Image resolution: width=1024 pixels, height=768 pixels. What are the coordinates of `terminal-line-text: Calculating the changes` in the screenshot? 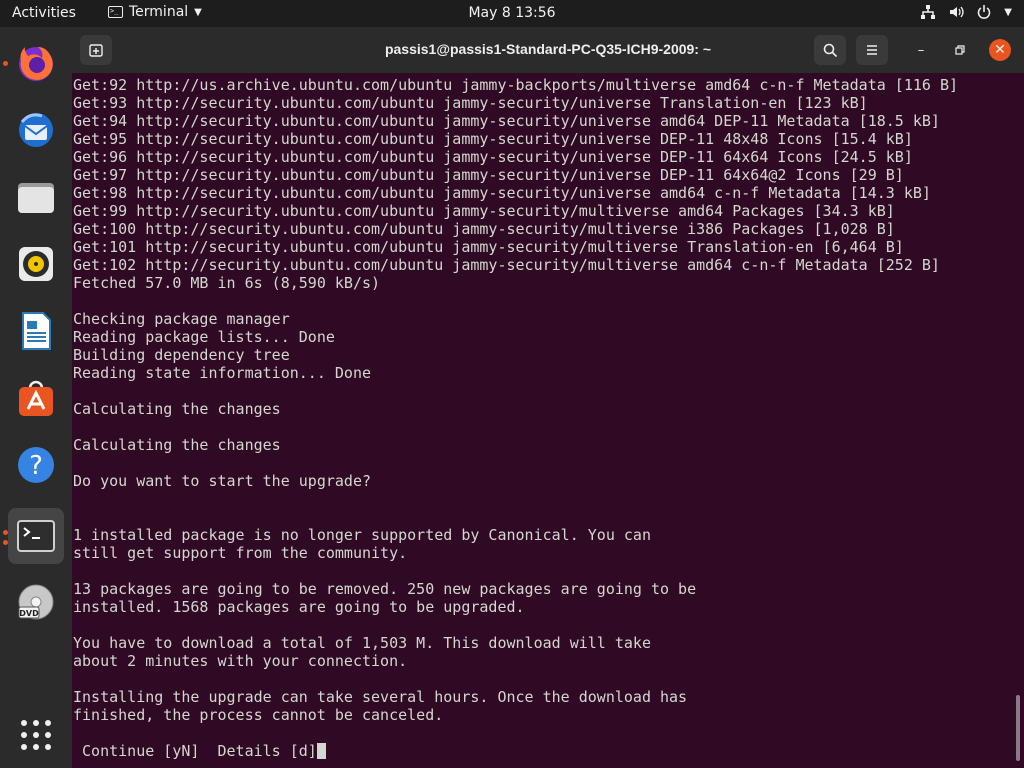 It's located at (177, 445).